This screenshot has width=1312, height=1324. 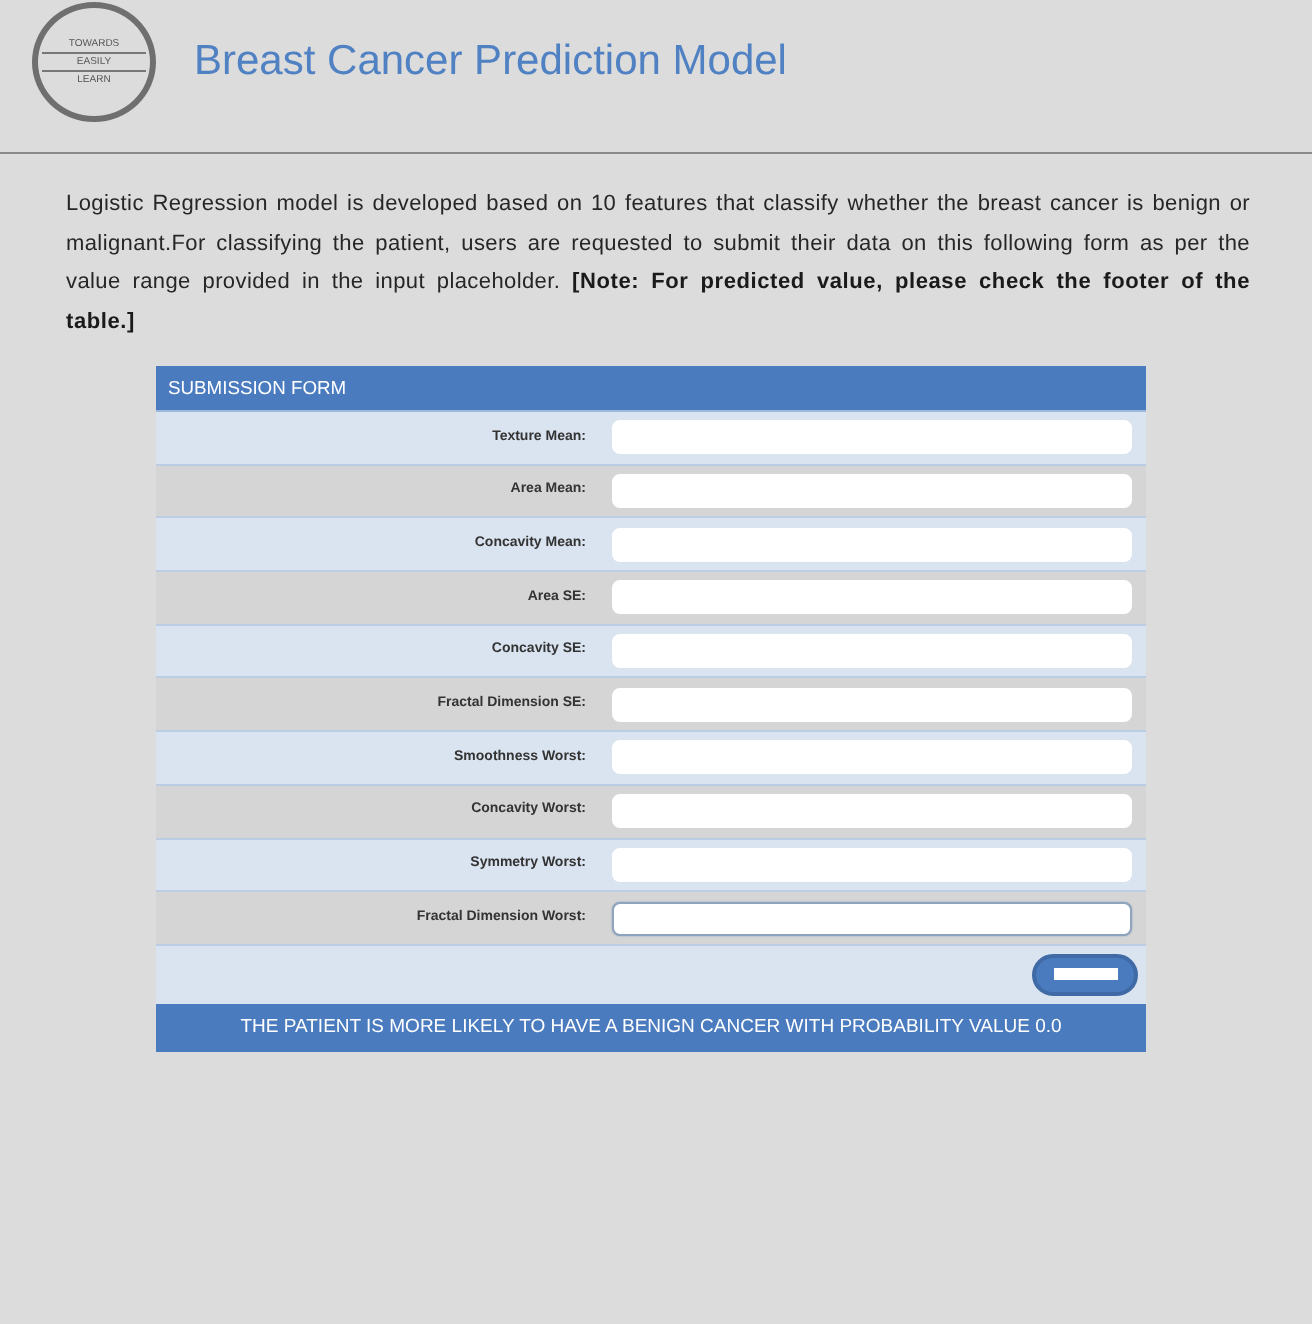 I want to click on submit-button, so click(x=1085, y=974).